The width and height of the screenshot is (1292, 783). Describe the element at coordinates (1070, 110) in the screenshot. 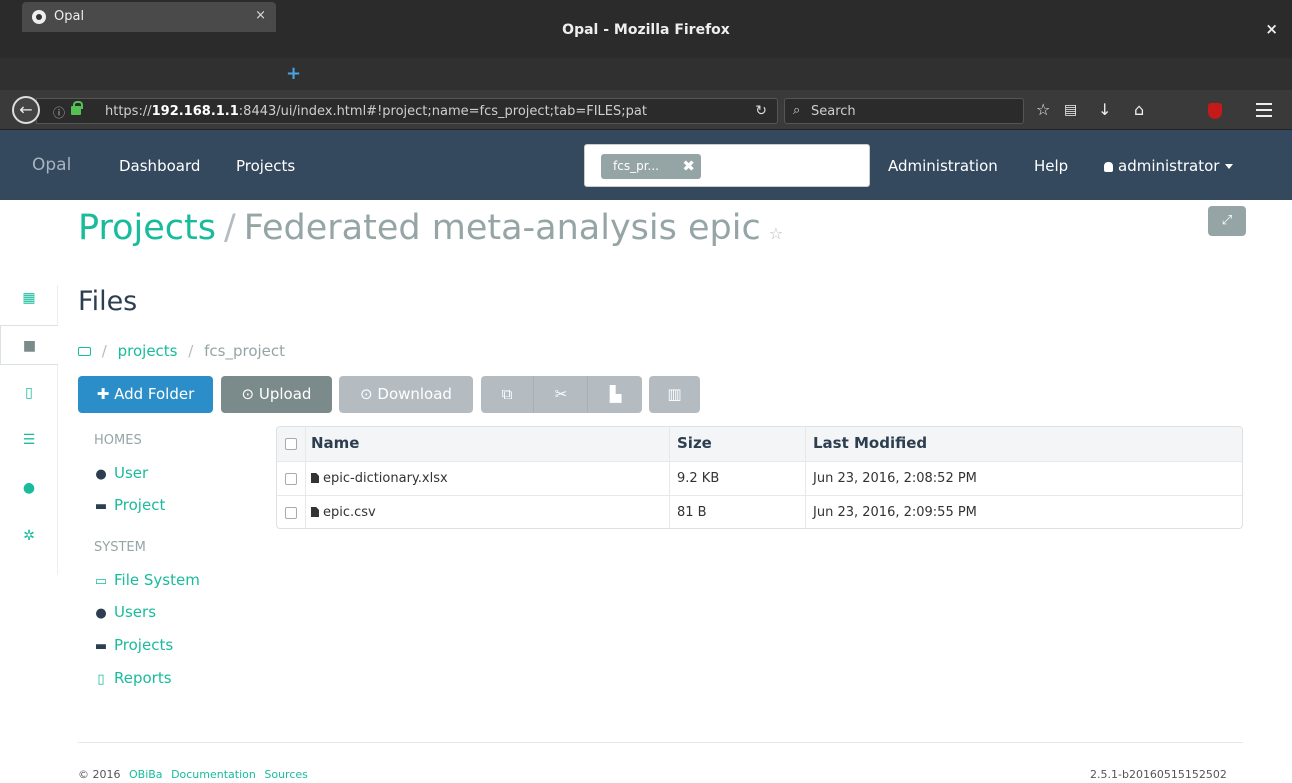

I see `reading-list-icon: ▤` at that location.